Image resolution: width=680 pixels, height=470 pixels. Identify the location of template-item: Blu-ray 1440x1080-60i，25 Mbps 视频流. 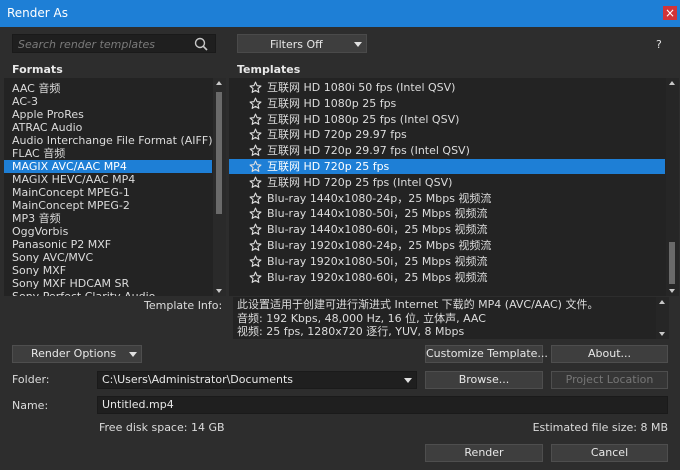
(447, 229).